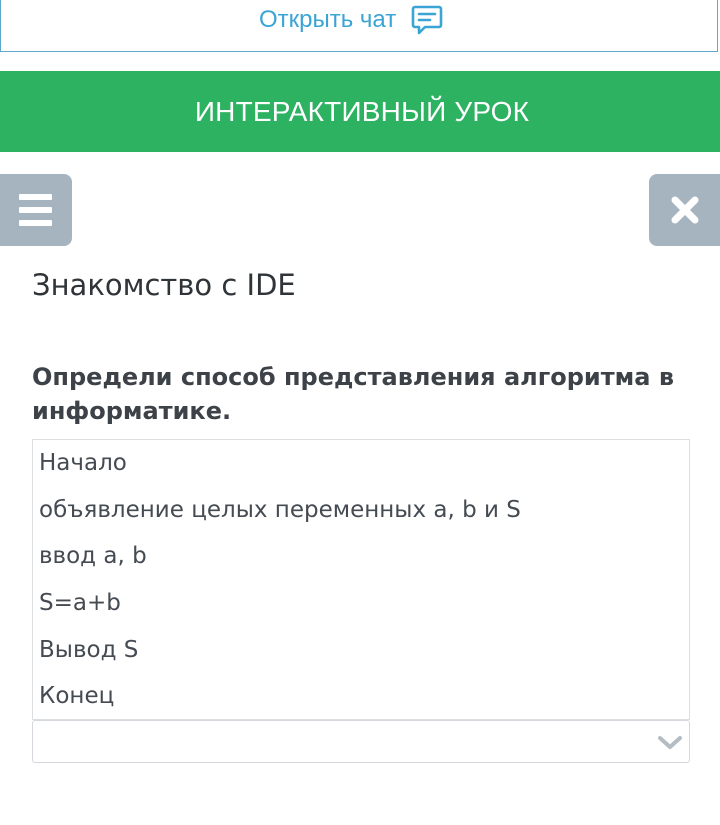  I want to click on menu-button, so click(36, 210).